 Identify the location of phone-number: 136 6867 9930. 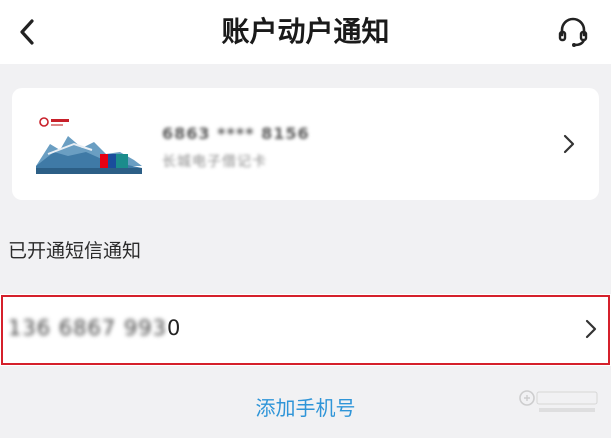
(94, 328).